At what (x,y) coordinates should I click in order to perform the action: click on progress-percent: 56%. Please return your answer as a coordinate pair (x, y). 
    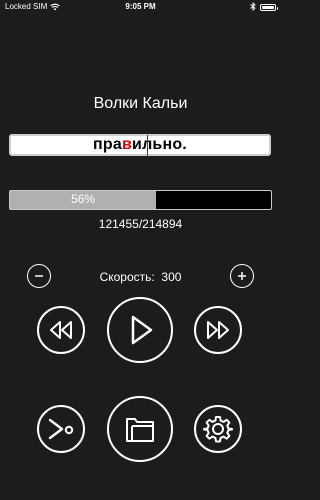
    Looking at the image, I should click on (83, 199).